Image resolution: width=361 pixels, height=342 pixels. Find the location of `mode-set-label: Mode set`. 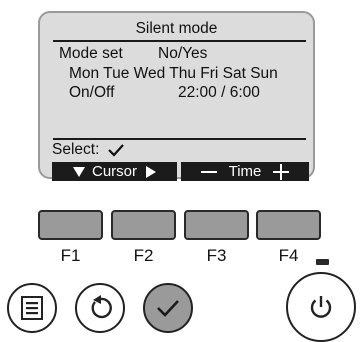

mode-set-label: Mode set is located at coordinates (91, 53).